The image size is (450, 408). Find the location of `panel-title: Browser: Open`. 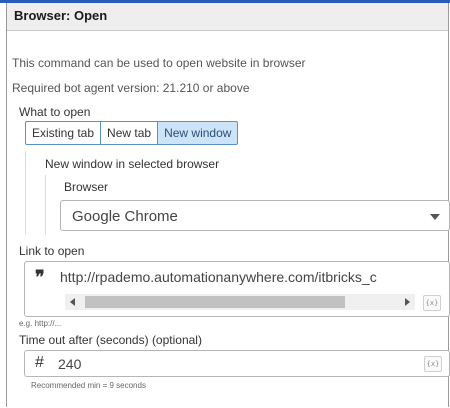

panel-title: Browser: Open is located at coordinates (61, 15).